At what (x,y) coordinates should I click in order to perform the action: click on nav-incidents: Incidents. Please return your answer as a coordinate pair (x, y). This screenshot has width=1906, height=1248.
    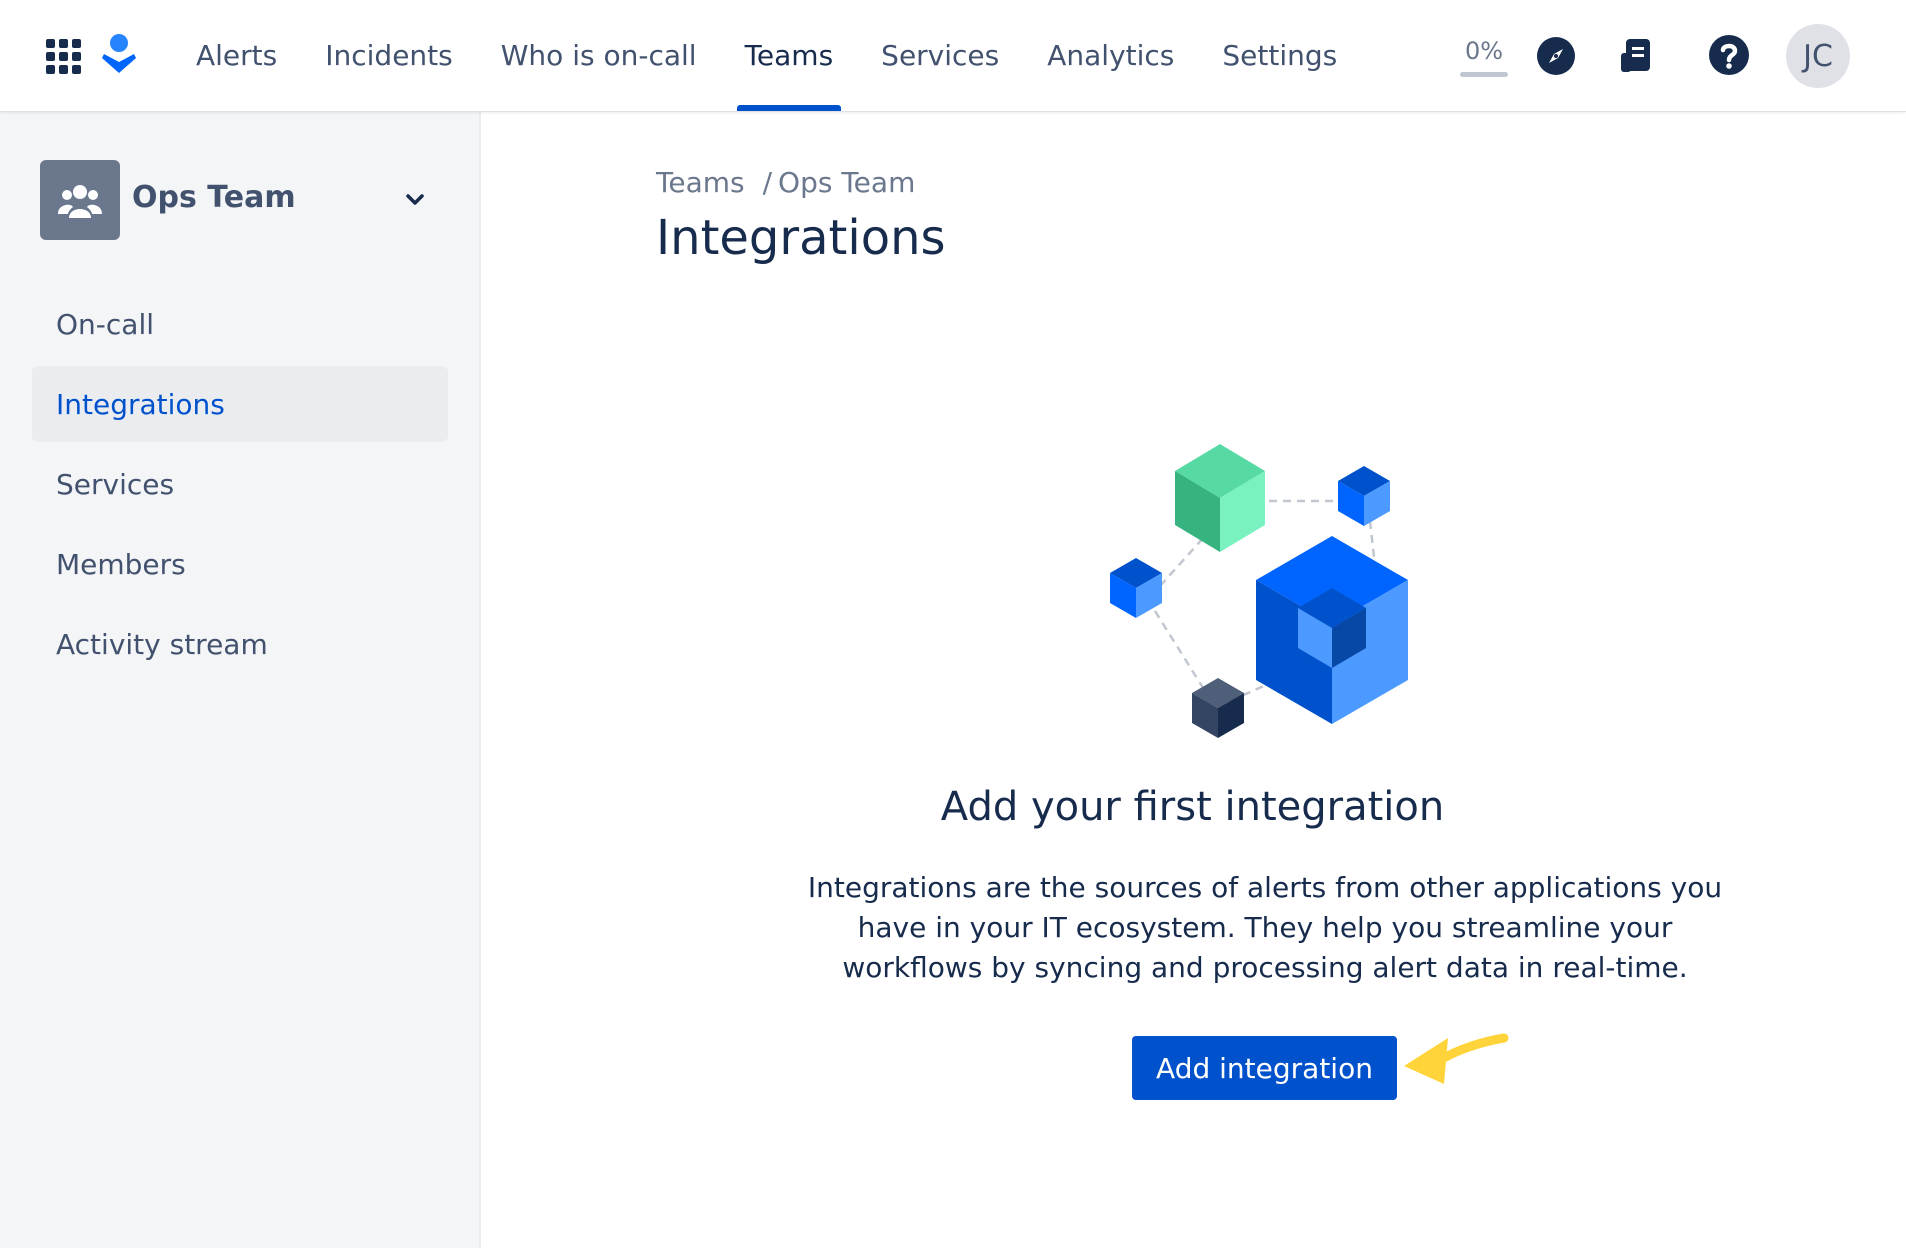
    Looking at the image, I should click on (389, 55).